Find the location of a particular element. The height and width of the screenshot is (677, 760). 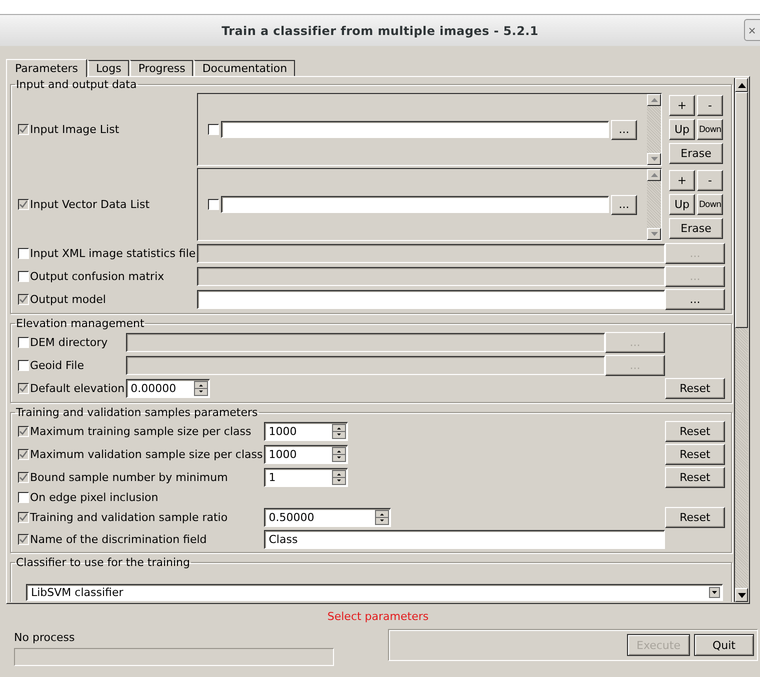

field-label: Output confusion matrix is located at coordinates (97, 276).